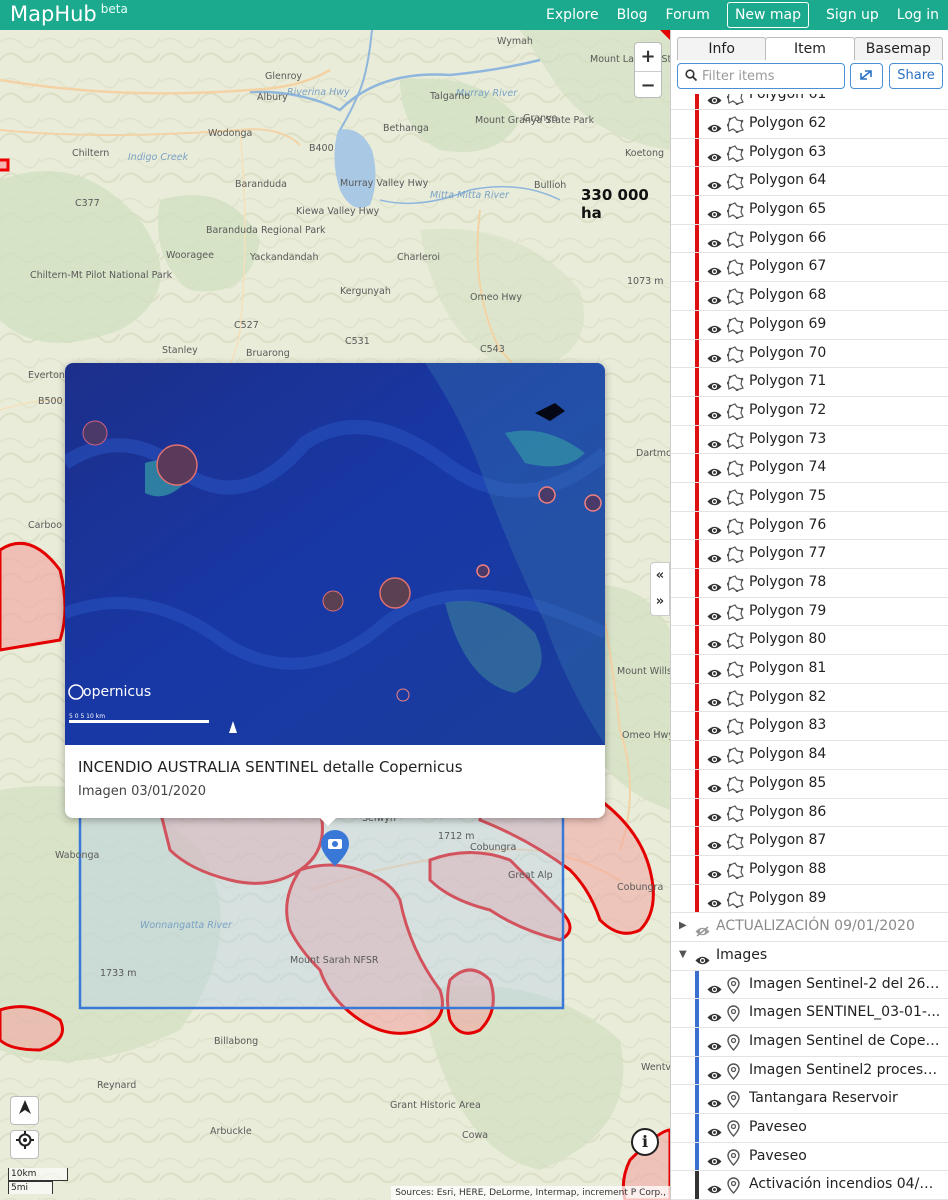 The width and height of the screenshot is (948, 1200). What do you see at coordinates (809, 182) in the screenshot?
I see `list-item: Polygon 64` at bounding box center [809, 182].